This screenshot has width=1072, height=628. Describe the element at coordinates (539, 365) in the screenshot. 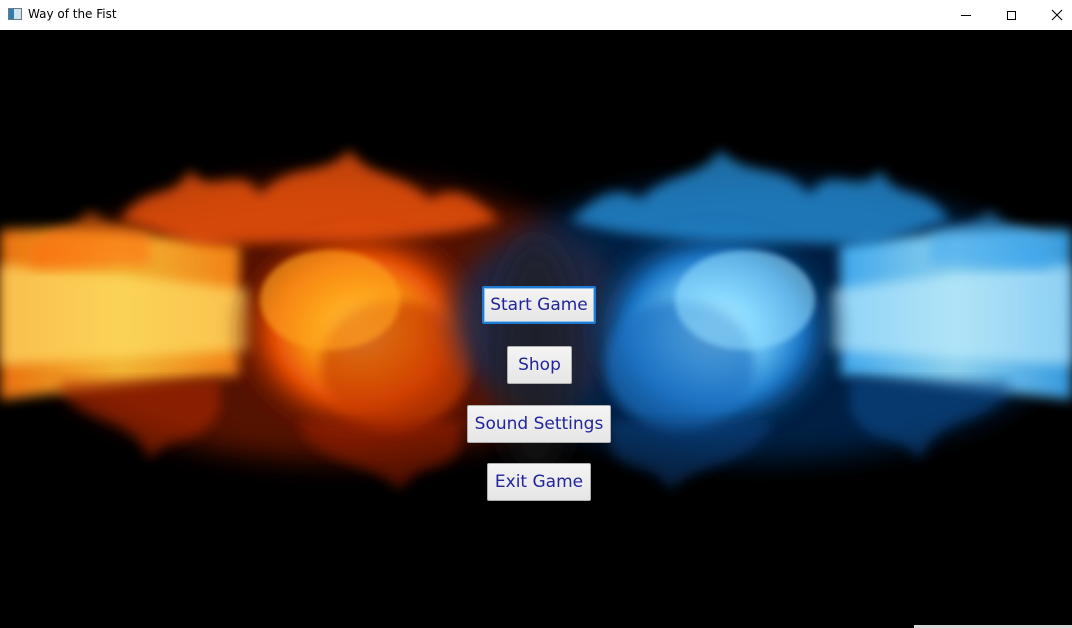

I see `shop-button: Shop` at that location.